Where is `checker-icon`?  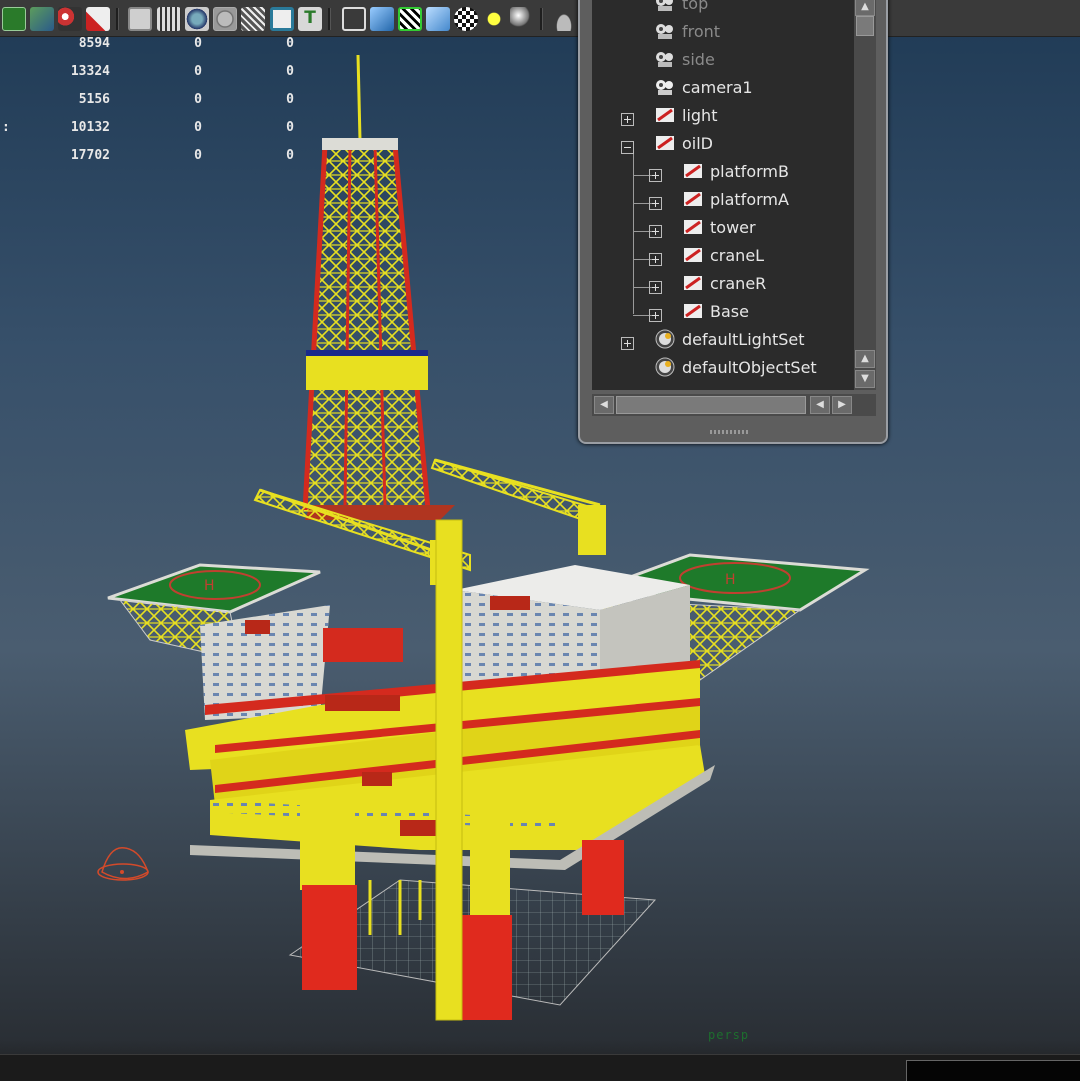
checker-icon is located at coordinates (466, 19).